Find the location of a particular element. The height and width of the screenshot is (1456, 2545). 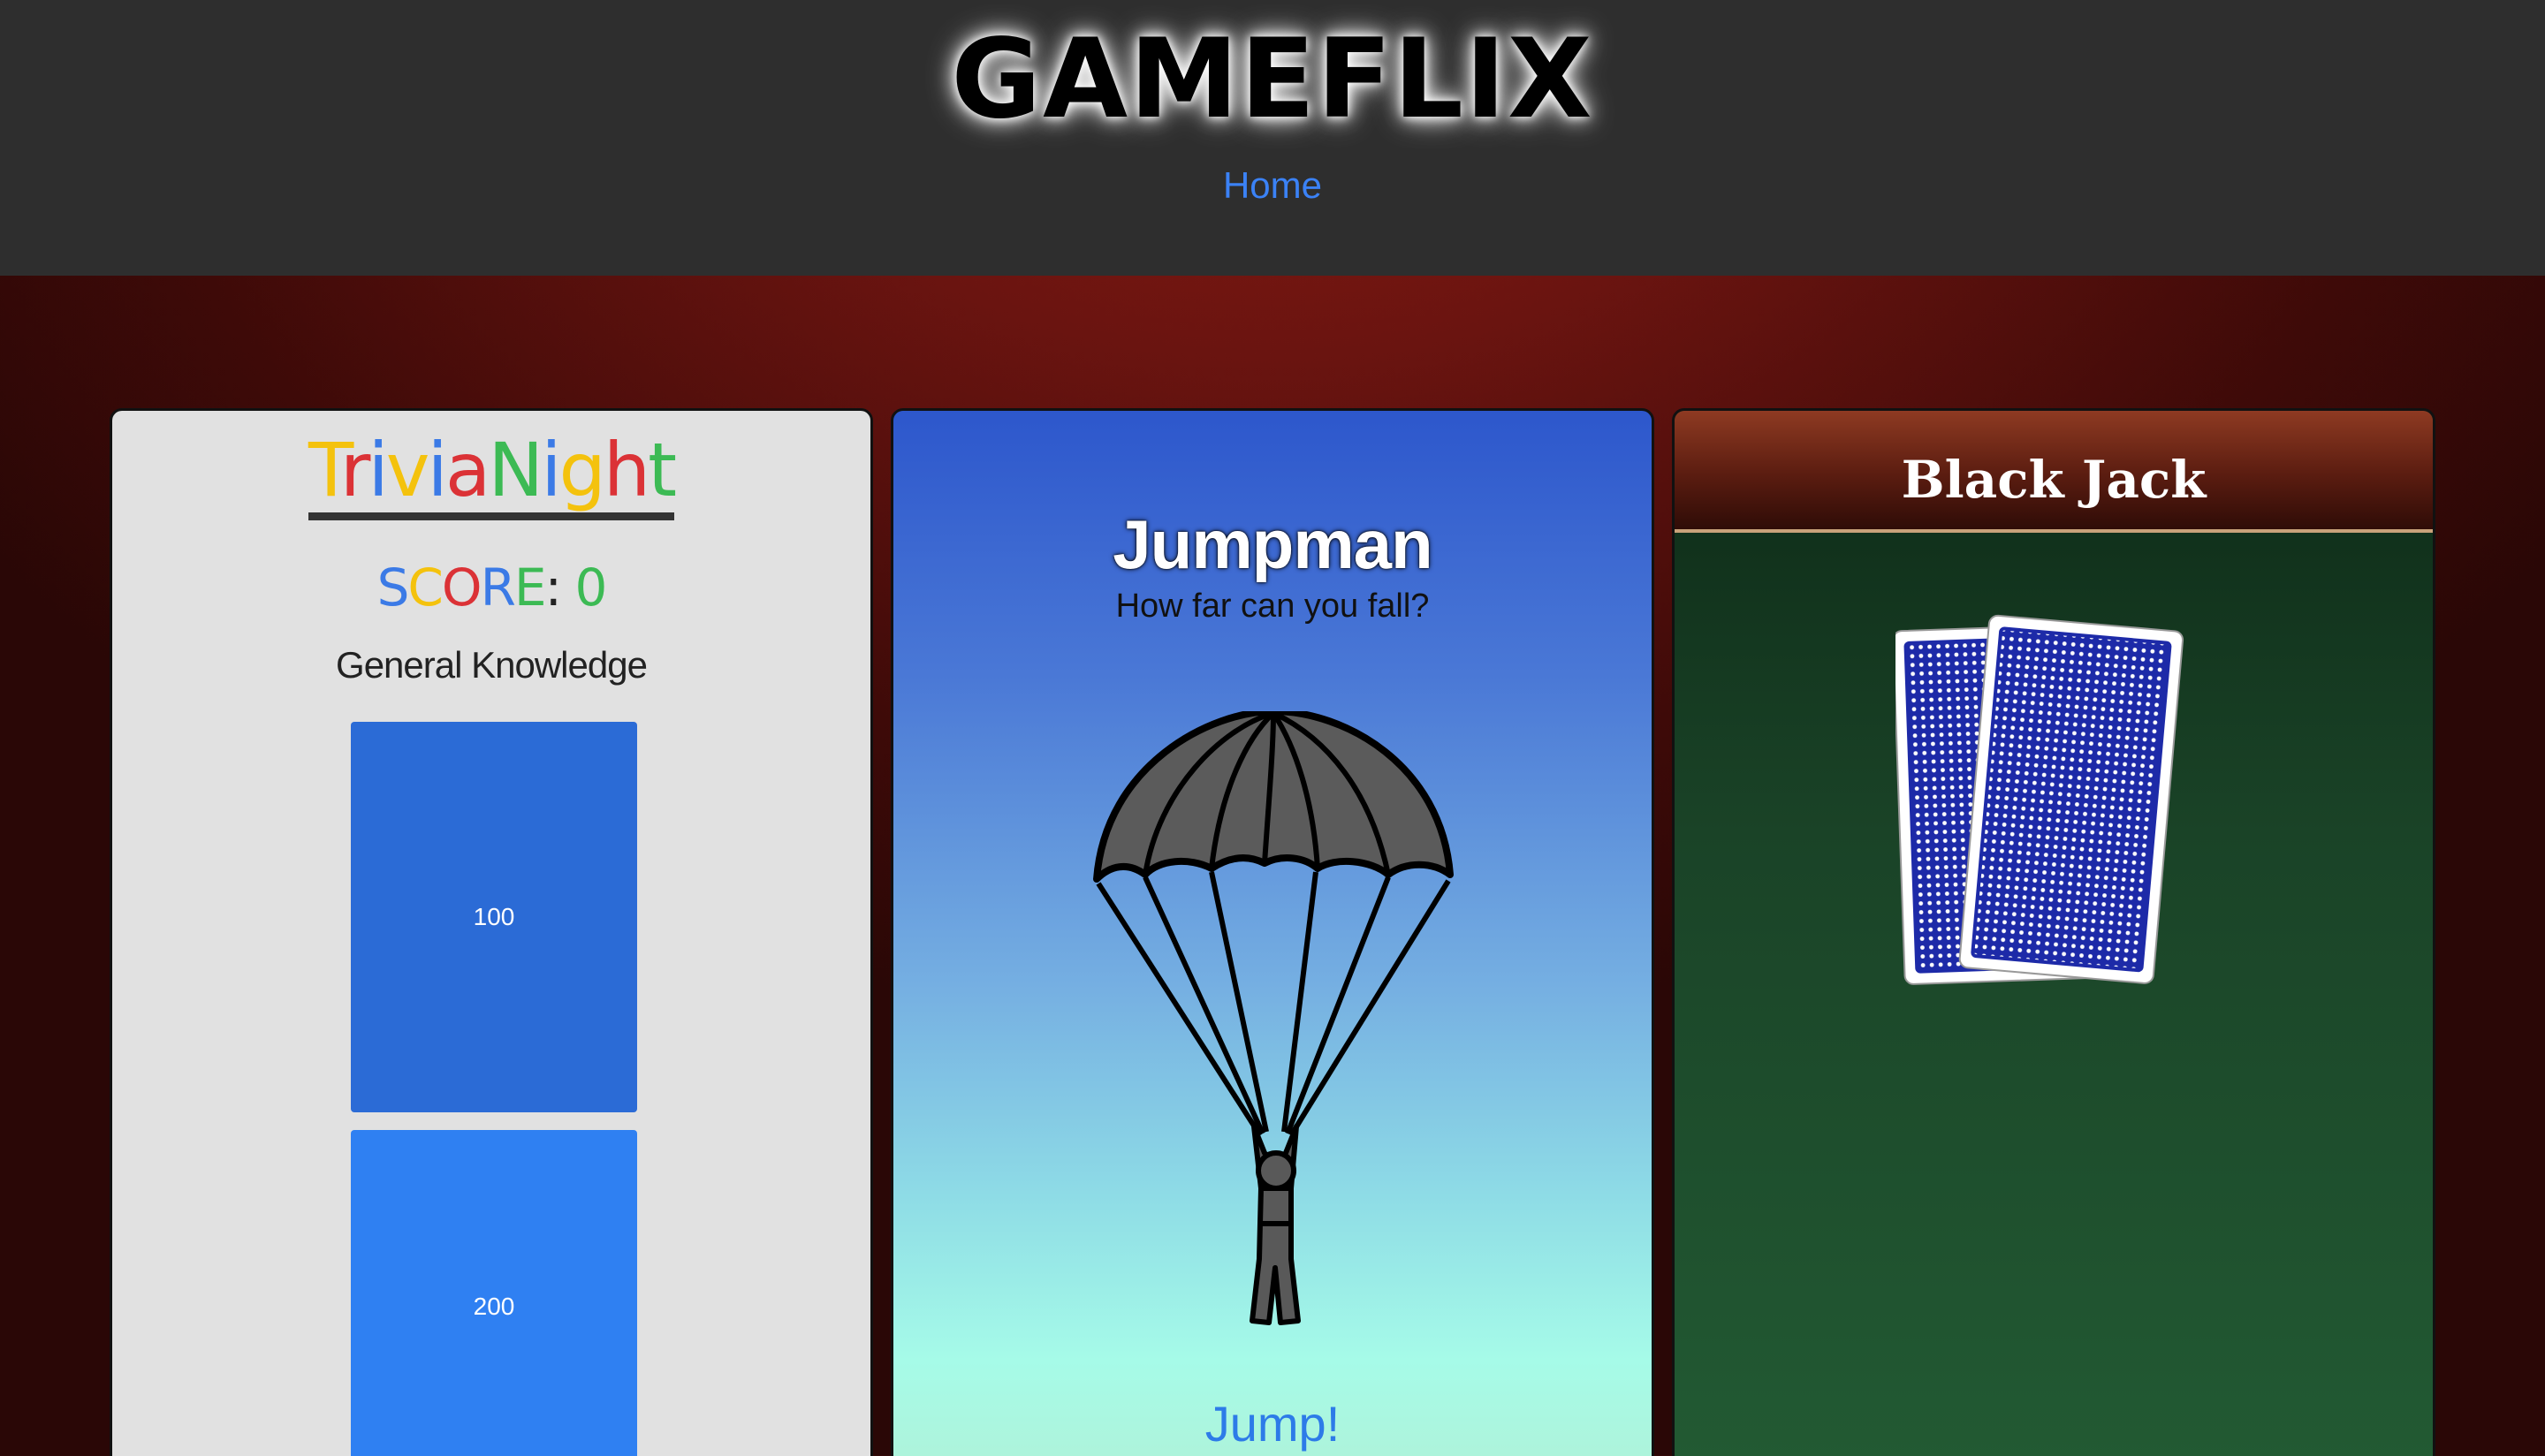

trivia-night-logo: TriviaNight is located at coordinates (491, 473).